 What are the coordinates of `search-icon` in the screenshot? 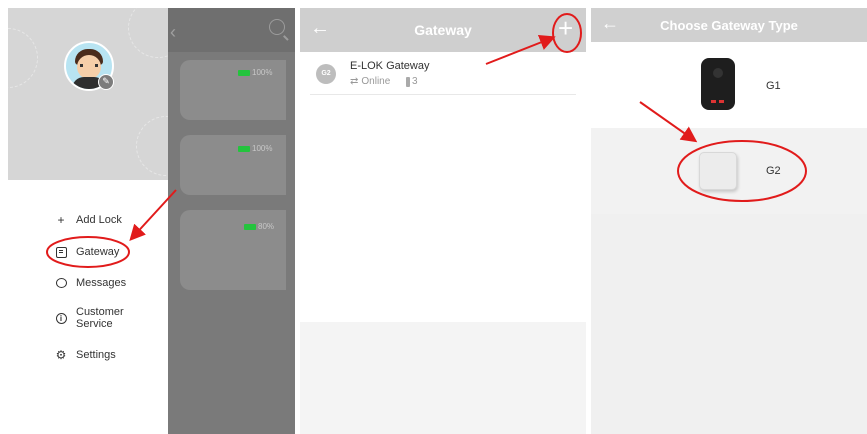 It's located at (277, 27).